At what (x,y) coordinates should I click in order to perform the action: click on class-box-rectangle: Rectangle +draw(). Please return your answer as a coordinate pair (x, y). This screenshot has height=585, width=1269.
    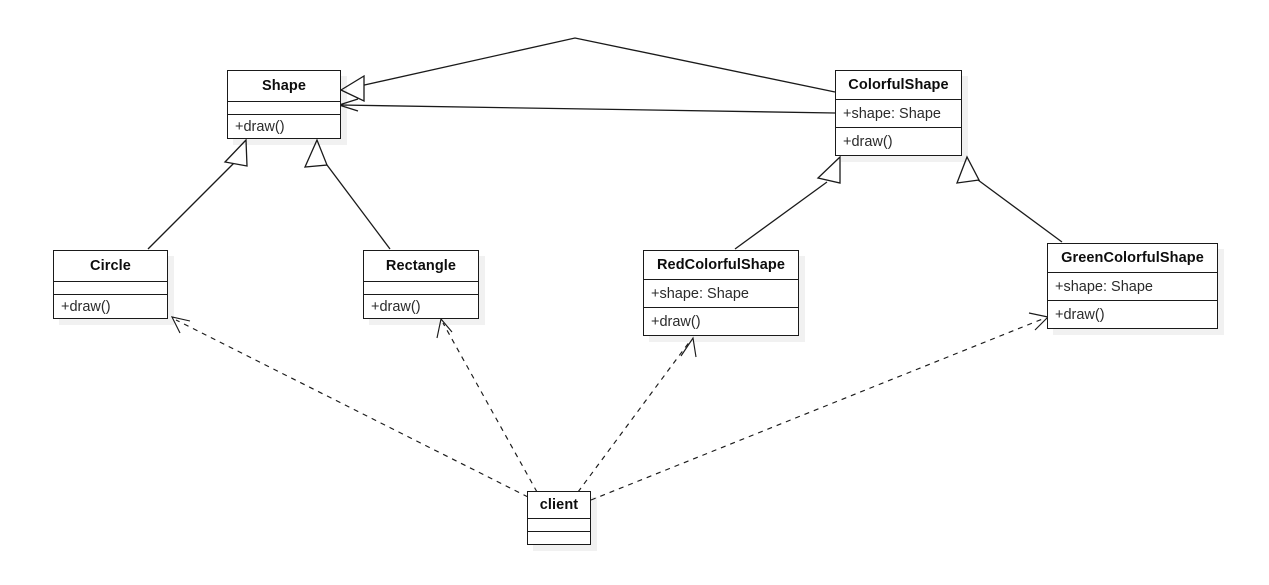
    Looking at the image, I should click on (421, 284).